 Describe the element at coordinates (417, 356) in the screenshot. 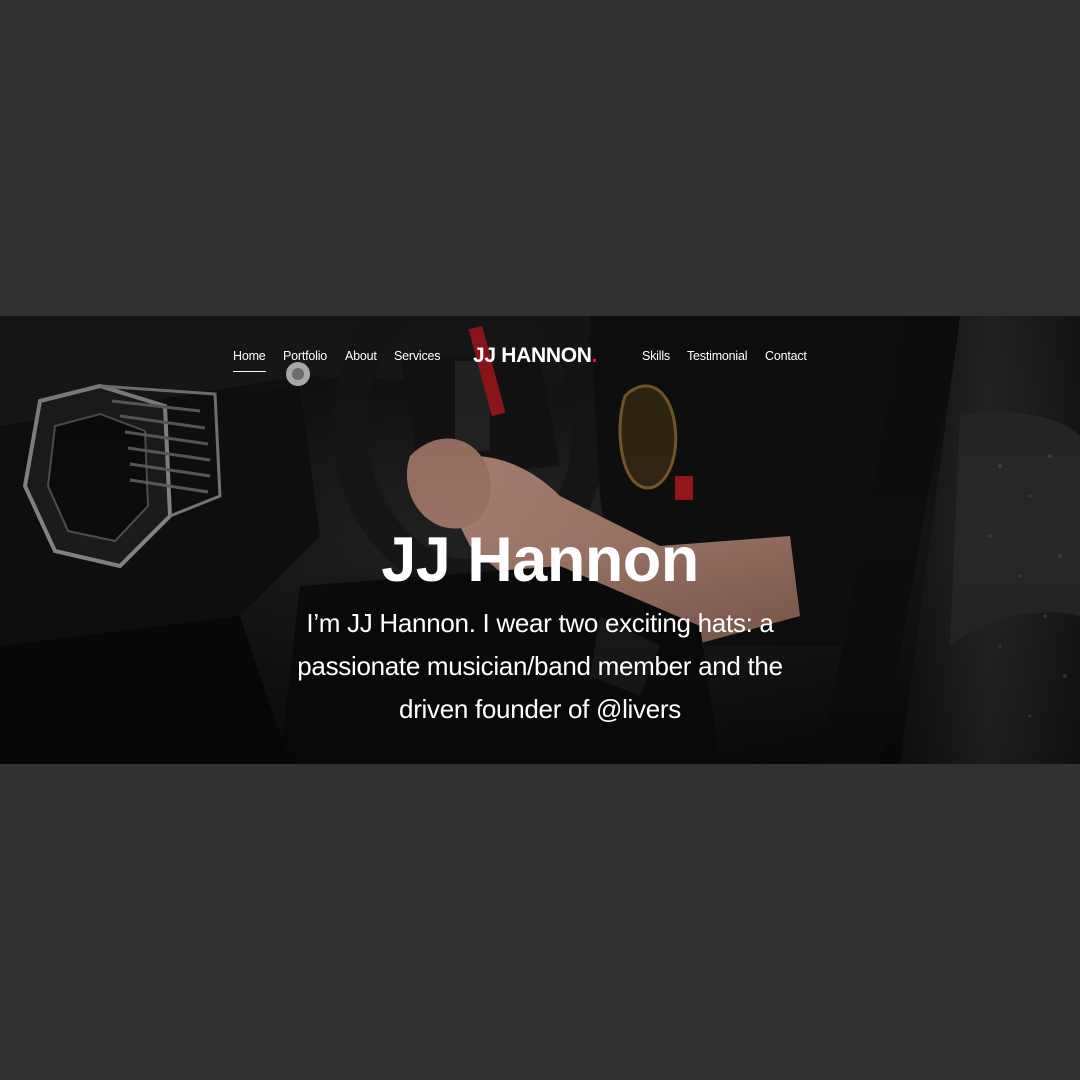

I see `nav-item-services: Services` at that location.